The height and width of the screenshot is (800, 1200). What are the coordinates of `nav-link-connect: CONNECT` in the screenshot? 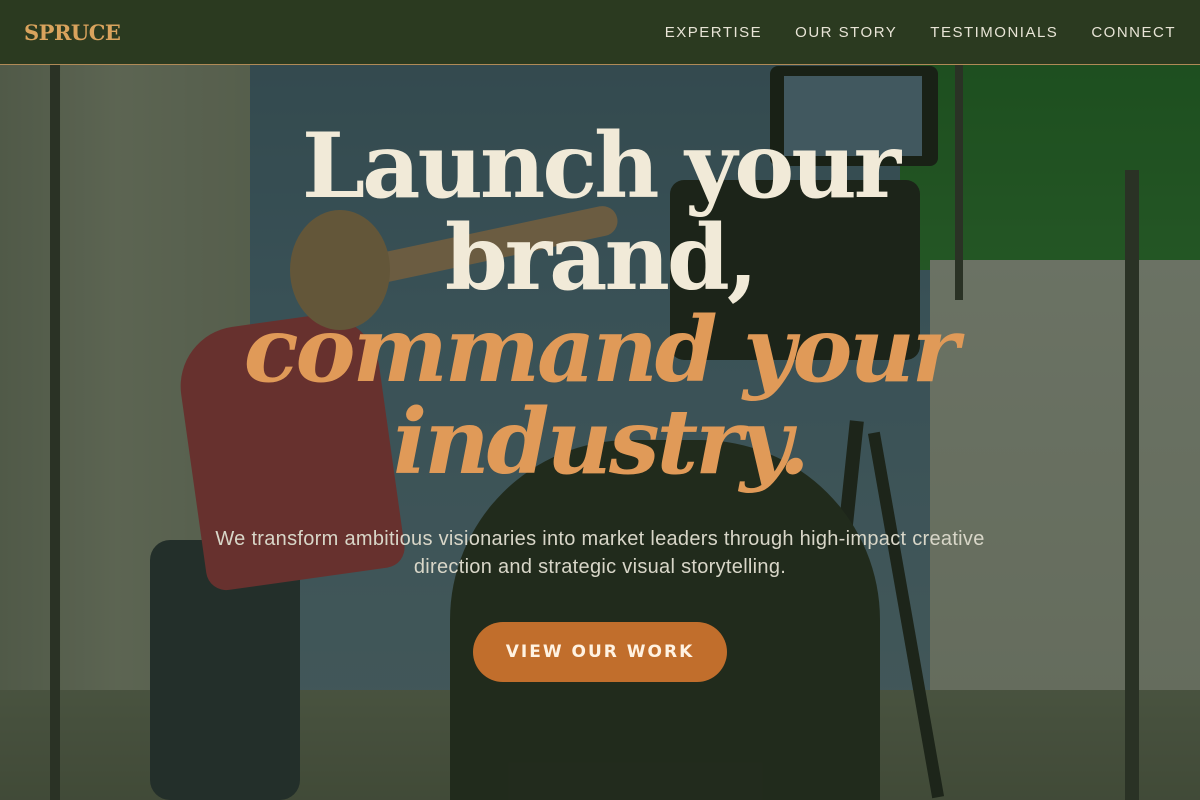 It's located at (1133, 32).